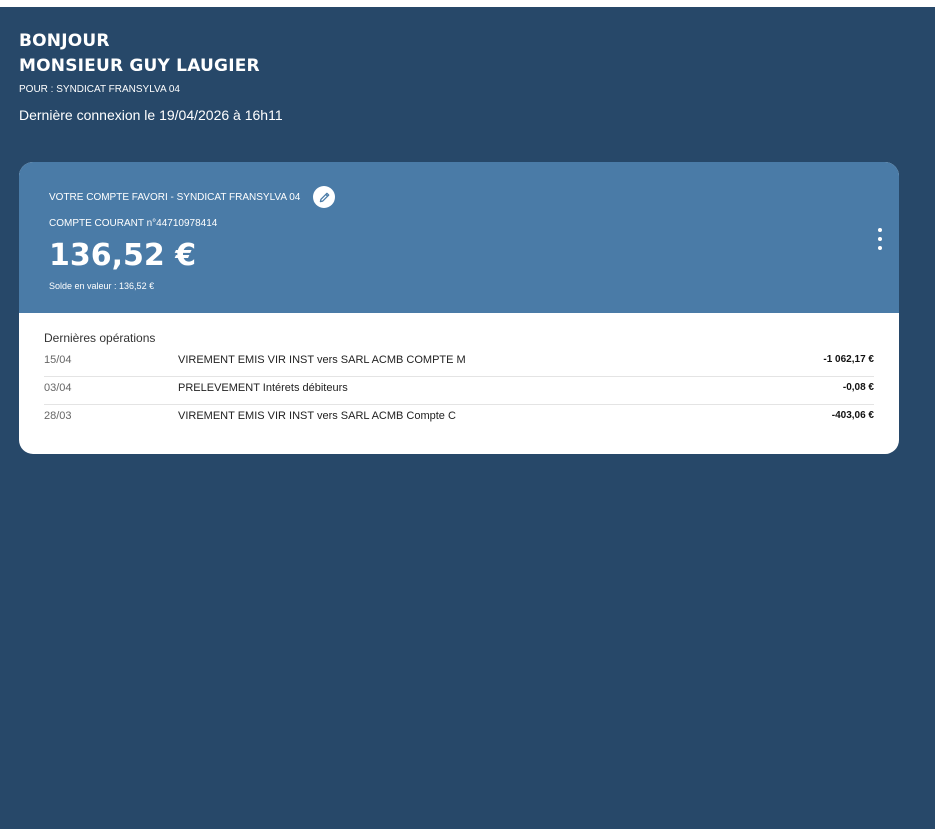  Describe the element at coordinates (858, 387) in the screenshot. I see `operation-amount: -0,08 €` at that location.